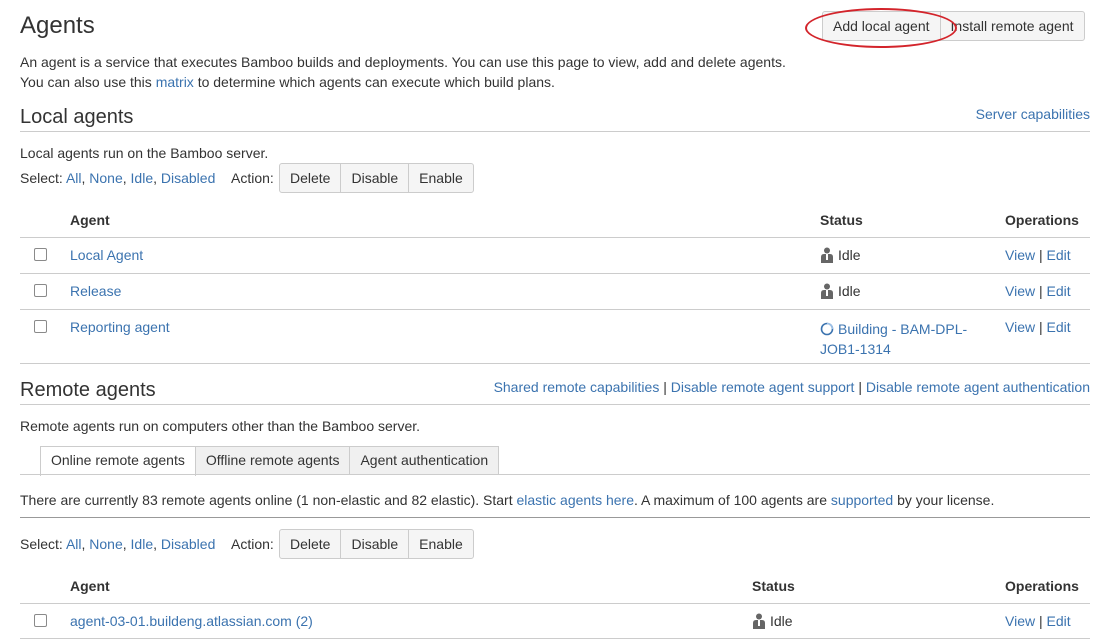  I want to click on building-job-link: Building - BAM-DPL-, so click(902, 329).